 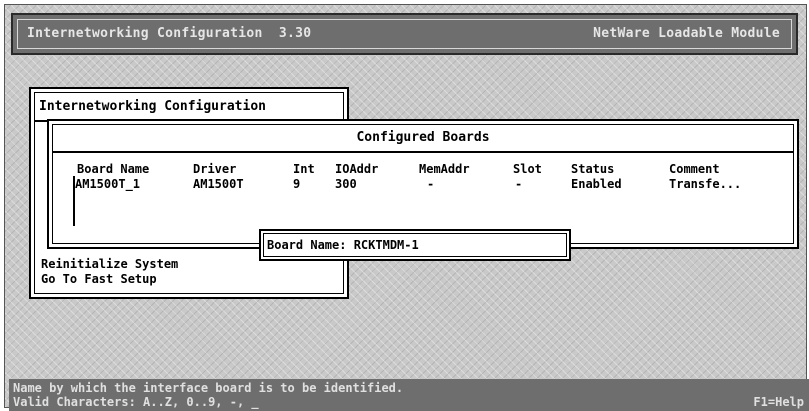 What do you see at coordinates (99, 279) in the screenshot?
I see `menu-item-go-to-fast-setup: Go To Fast Setup` at bounding box center [99, 279].